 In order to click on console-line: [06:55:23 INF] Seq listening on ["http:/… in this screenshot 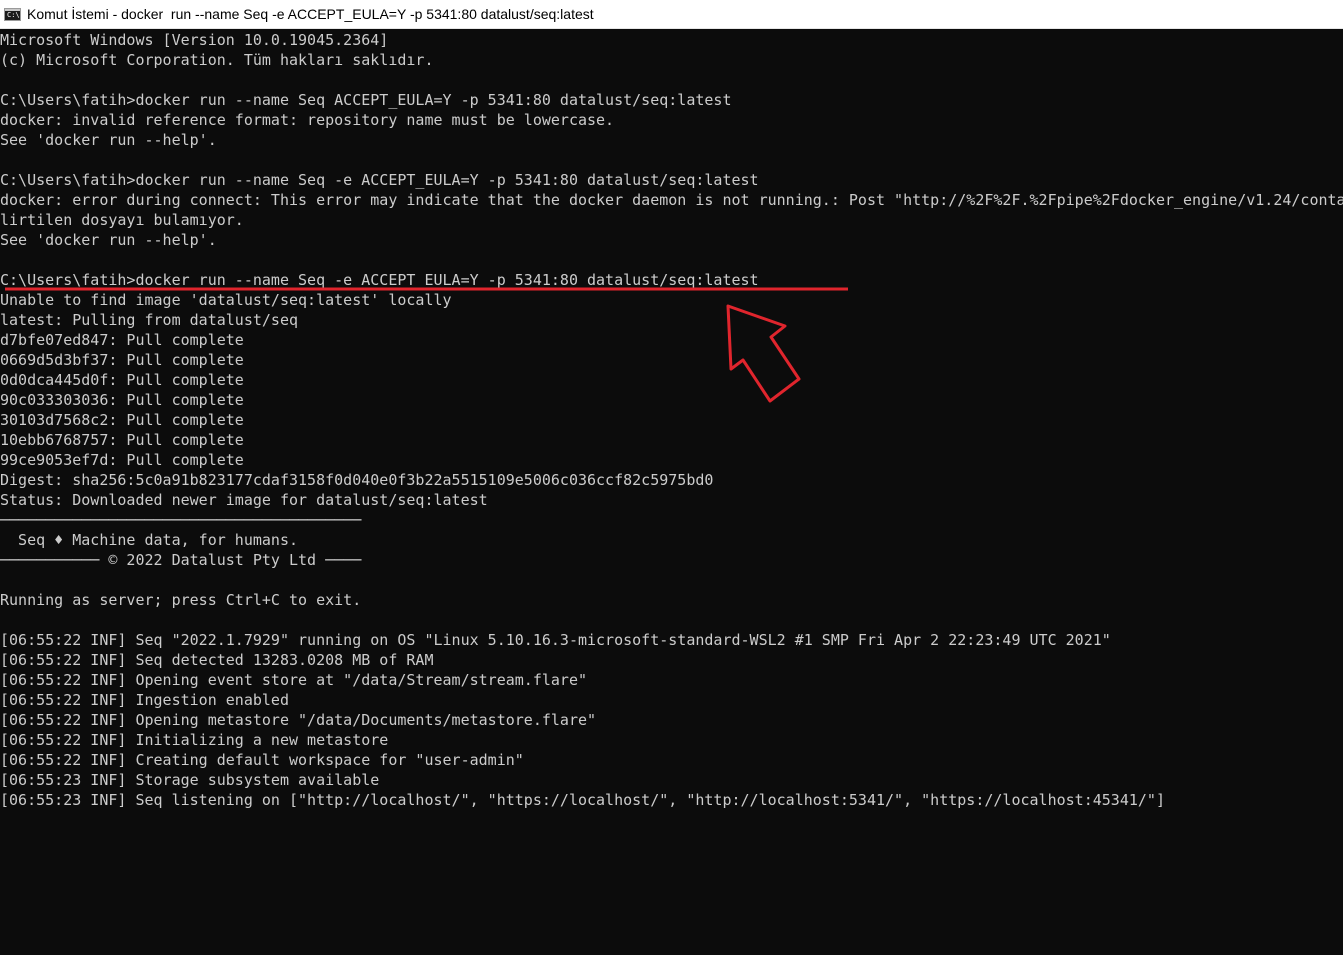, I will do `click(582, 800)`.